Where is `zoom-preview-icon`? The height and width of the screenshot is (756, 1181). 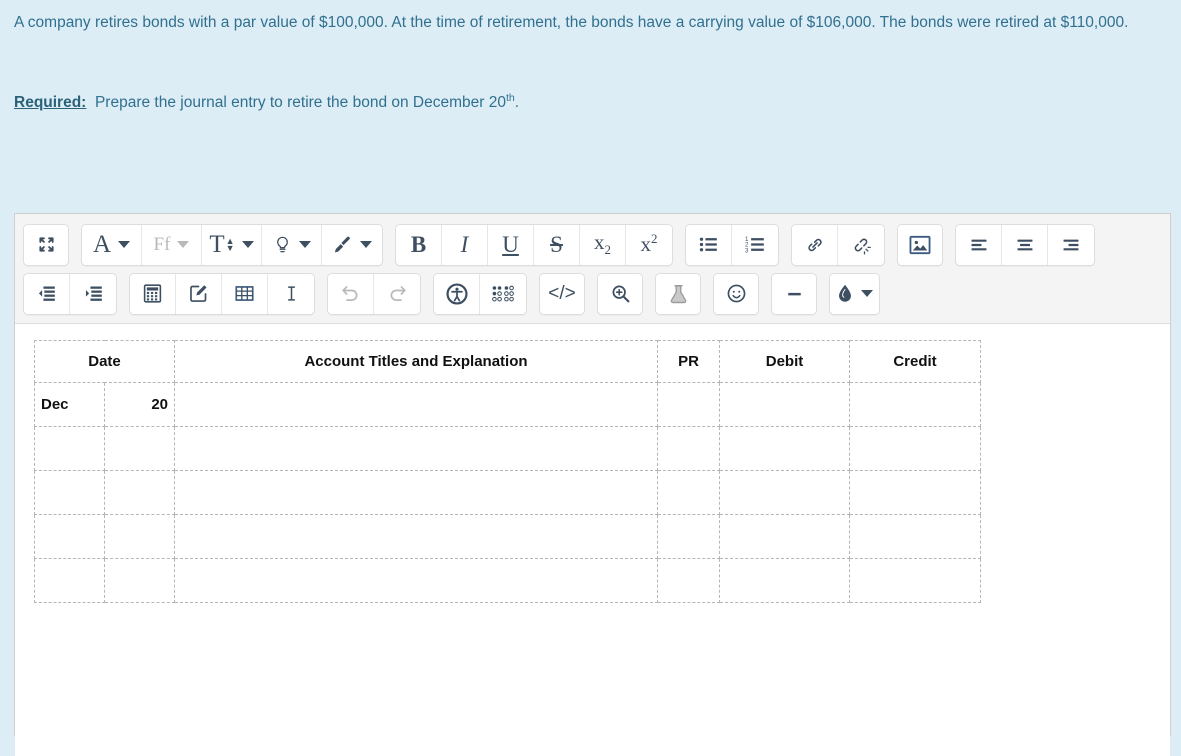
zoom-preview-icon is located at coordinates (620, 293).